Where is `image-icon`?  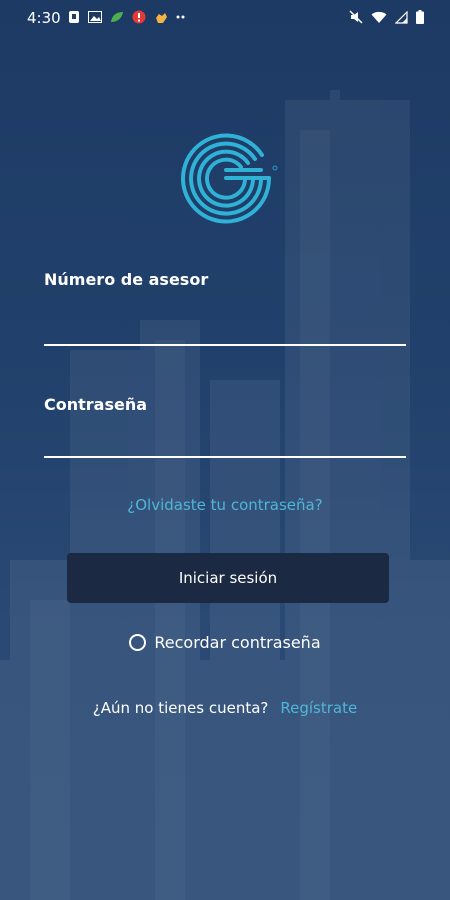
image-icon is located at coordinates (95, 17).